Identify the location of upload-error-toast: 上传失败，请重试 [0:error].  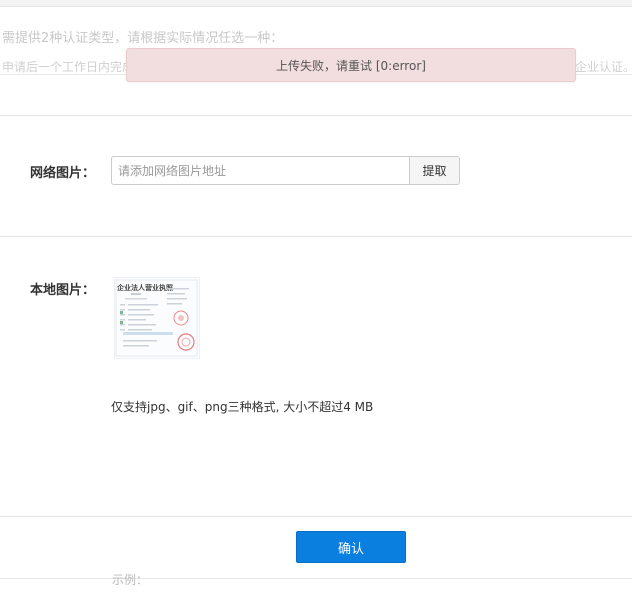
(351, 65).